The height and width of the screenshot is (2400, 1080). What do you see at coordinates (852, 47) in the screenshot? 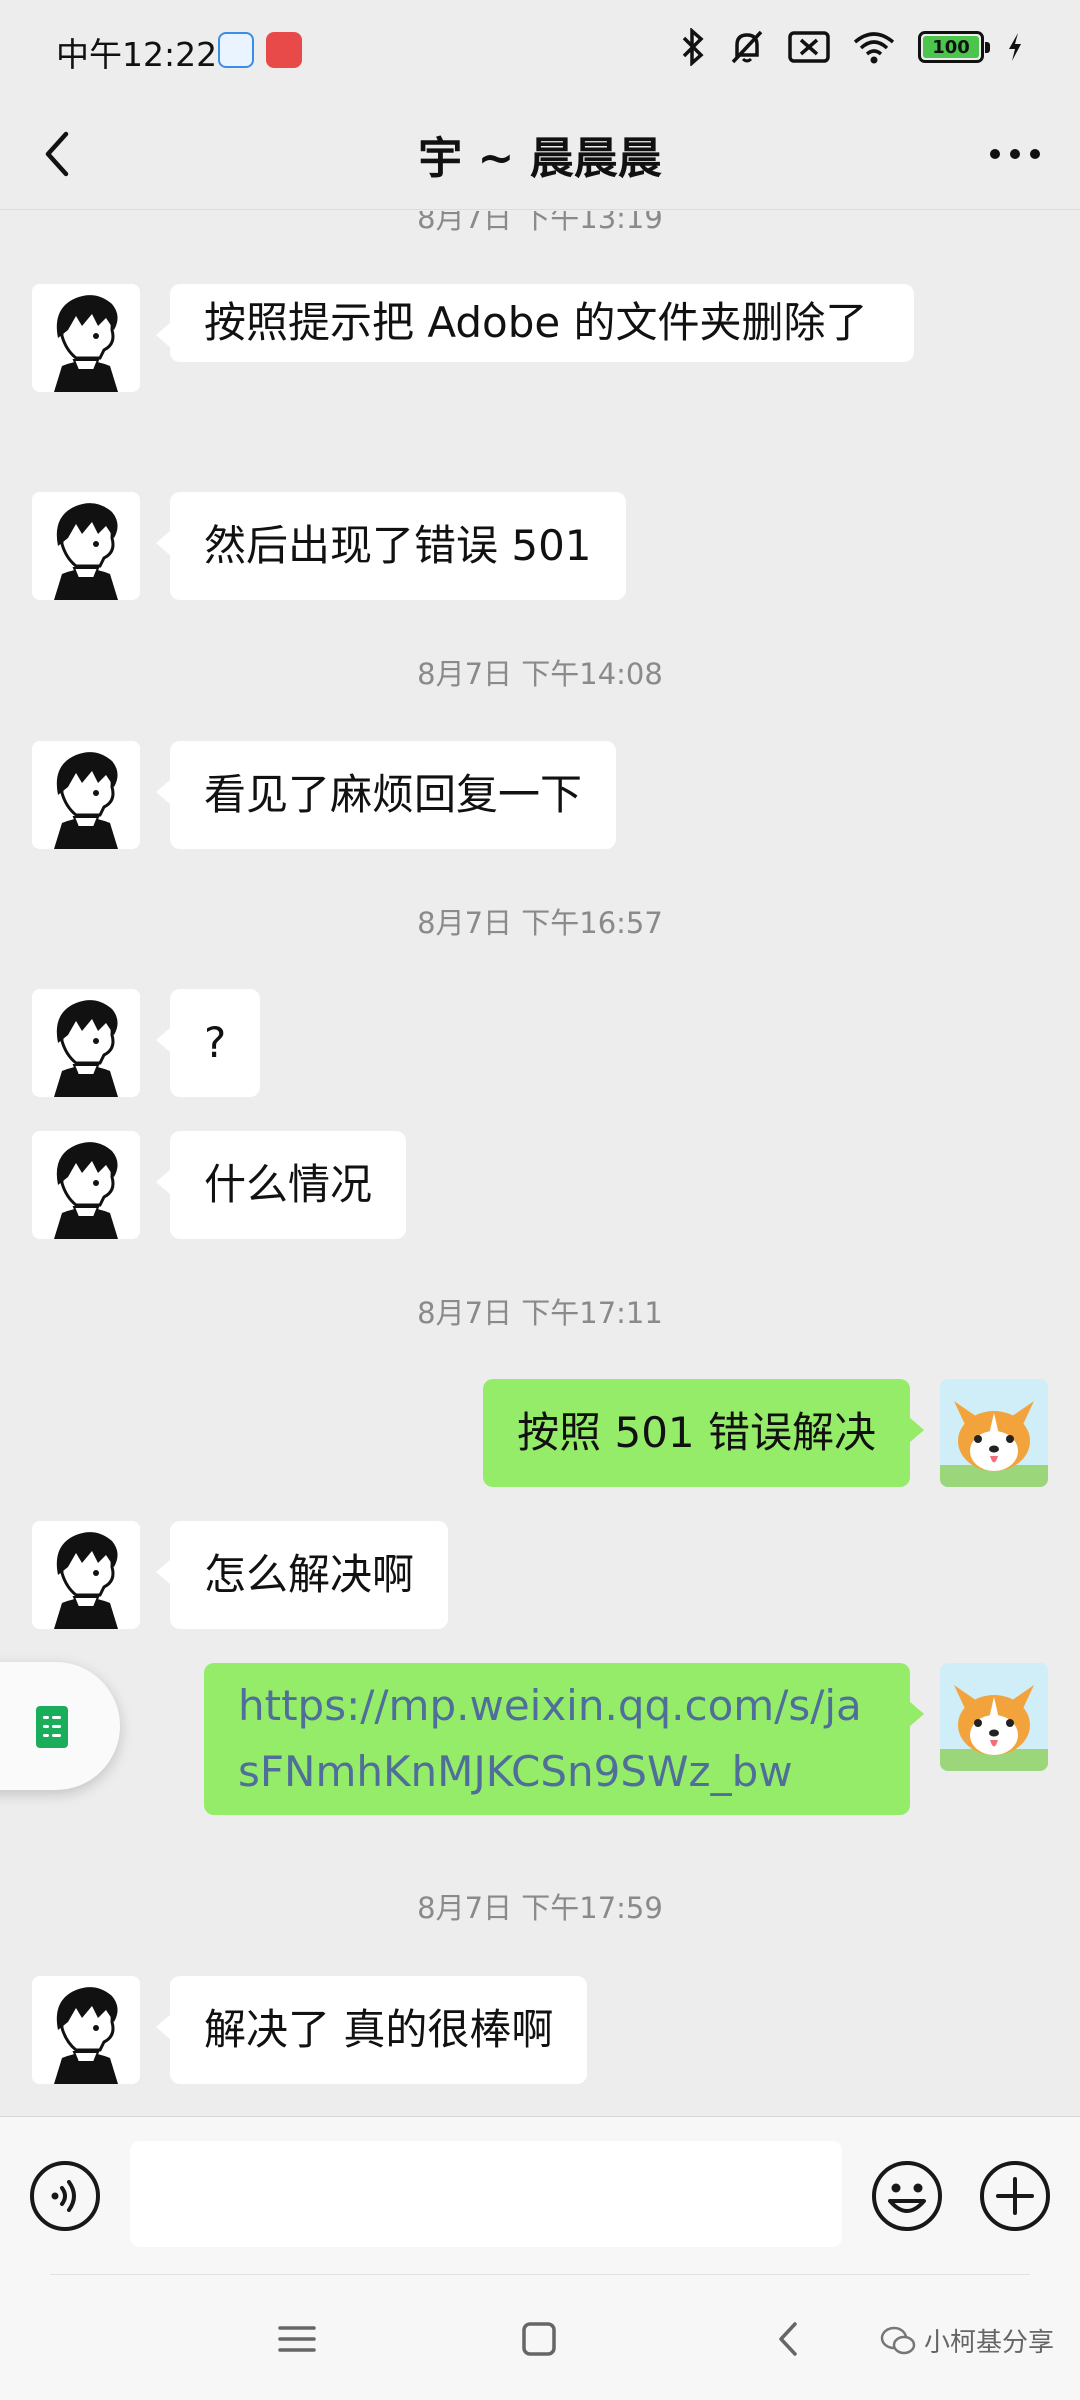
I see `status-icons: 100` at bounding box center [852, 47].